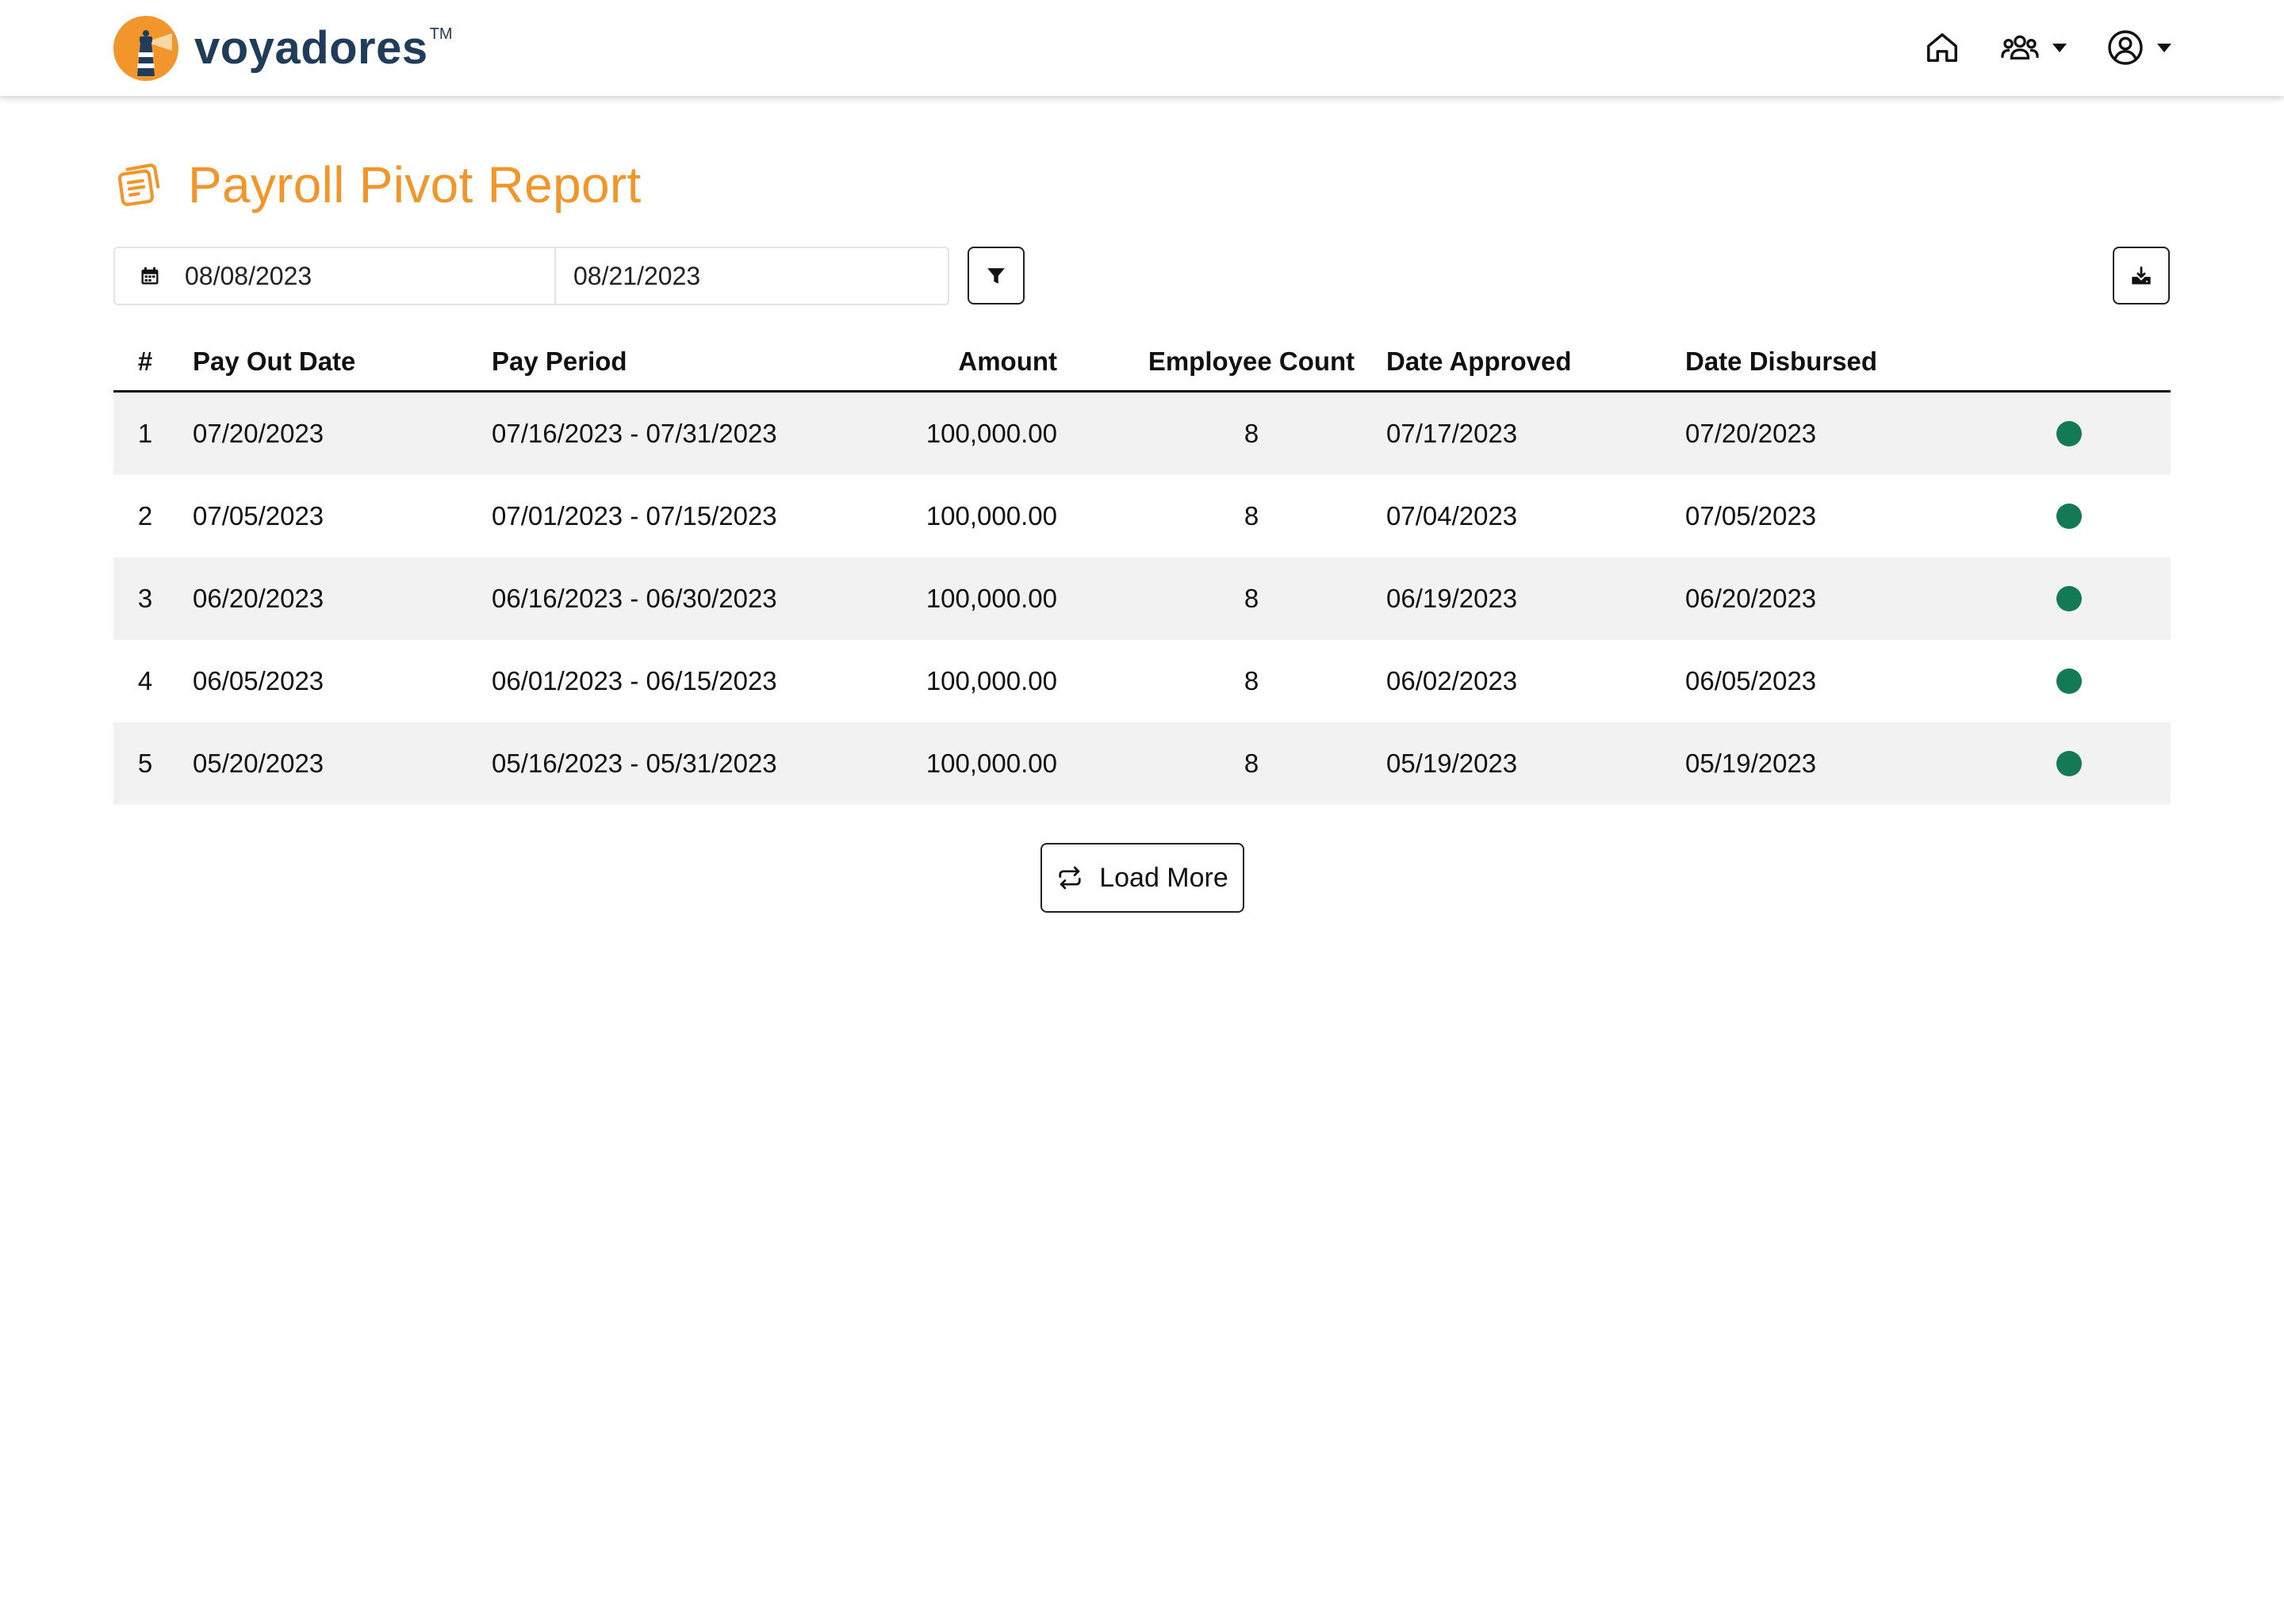 The height and width of the screenshot is (1624, 2284). I want to click on home-icon, so click(1942, 48).